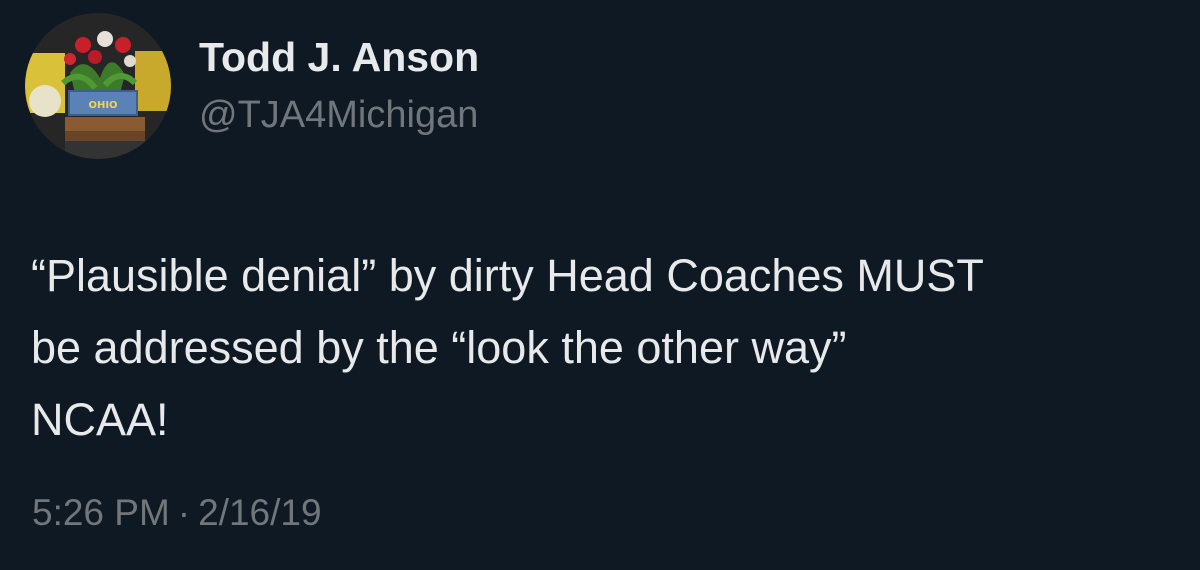  I want to click on author-display-name: Todd J. Anson, so click(339, 57).